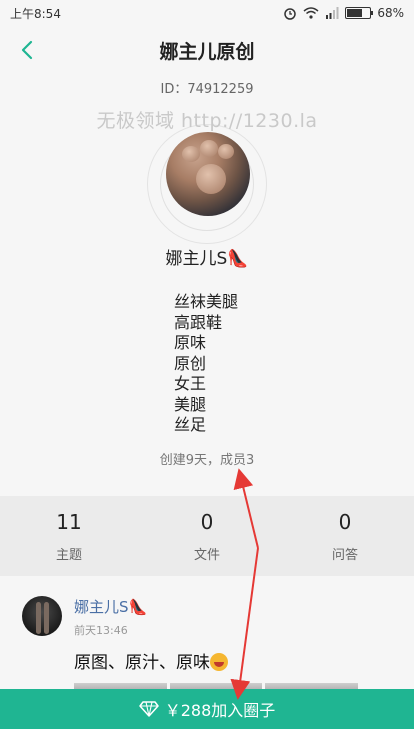 The height and width of the screenshot is (729, 414). Describe the element at coordinates (42, 616) in the screenshot. I see `avatar` at that location.